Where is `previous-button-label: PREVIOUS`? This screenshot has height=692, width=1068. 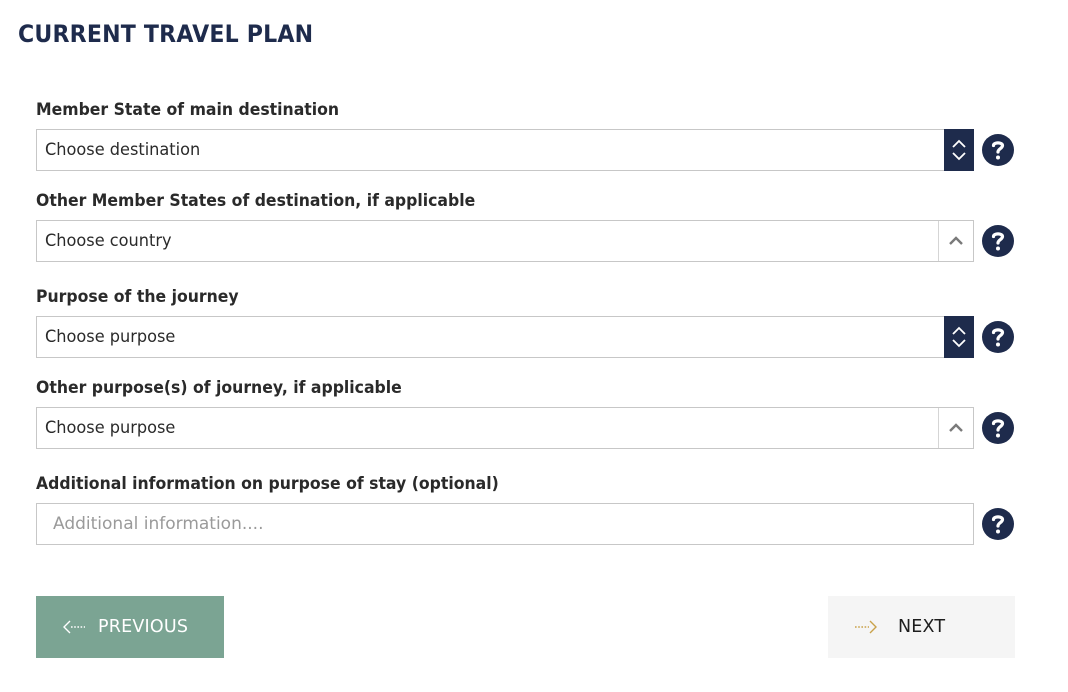
previous-button-label: PREVIOUS is located at coordinates (143, 627).